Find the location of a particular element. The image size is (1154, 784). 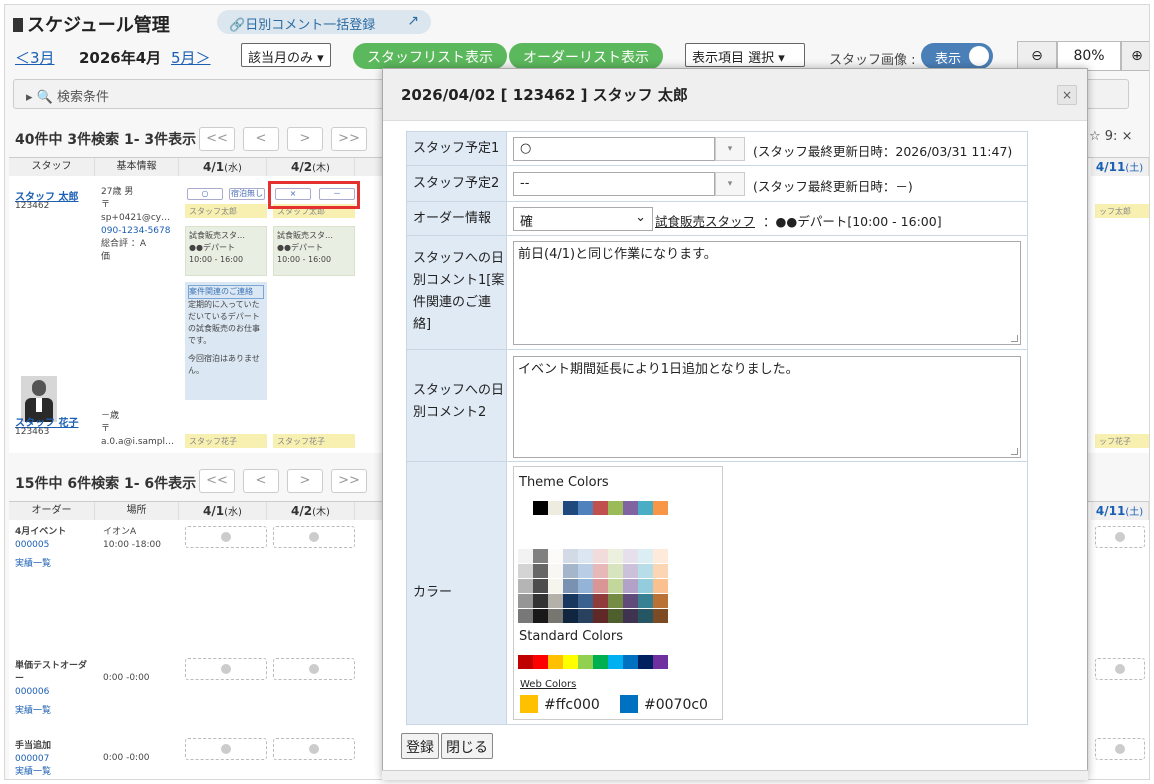

plan2-input: -- is located at coordinates (614, 184).